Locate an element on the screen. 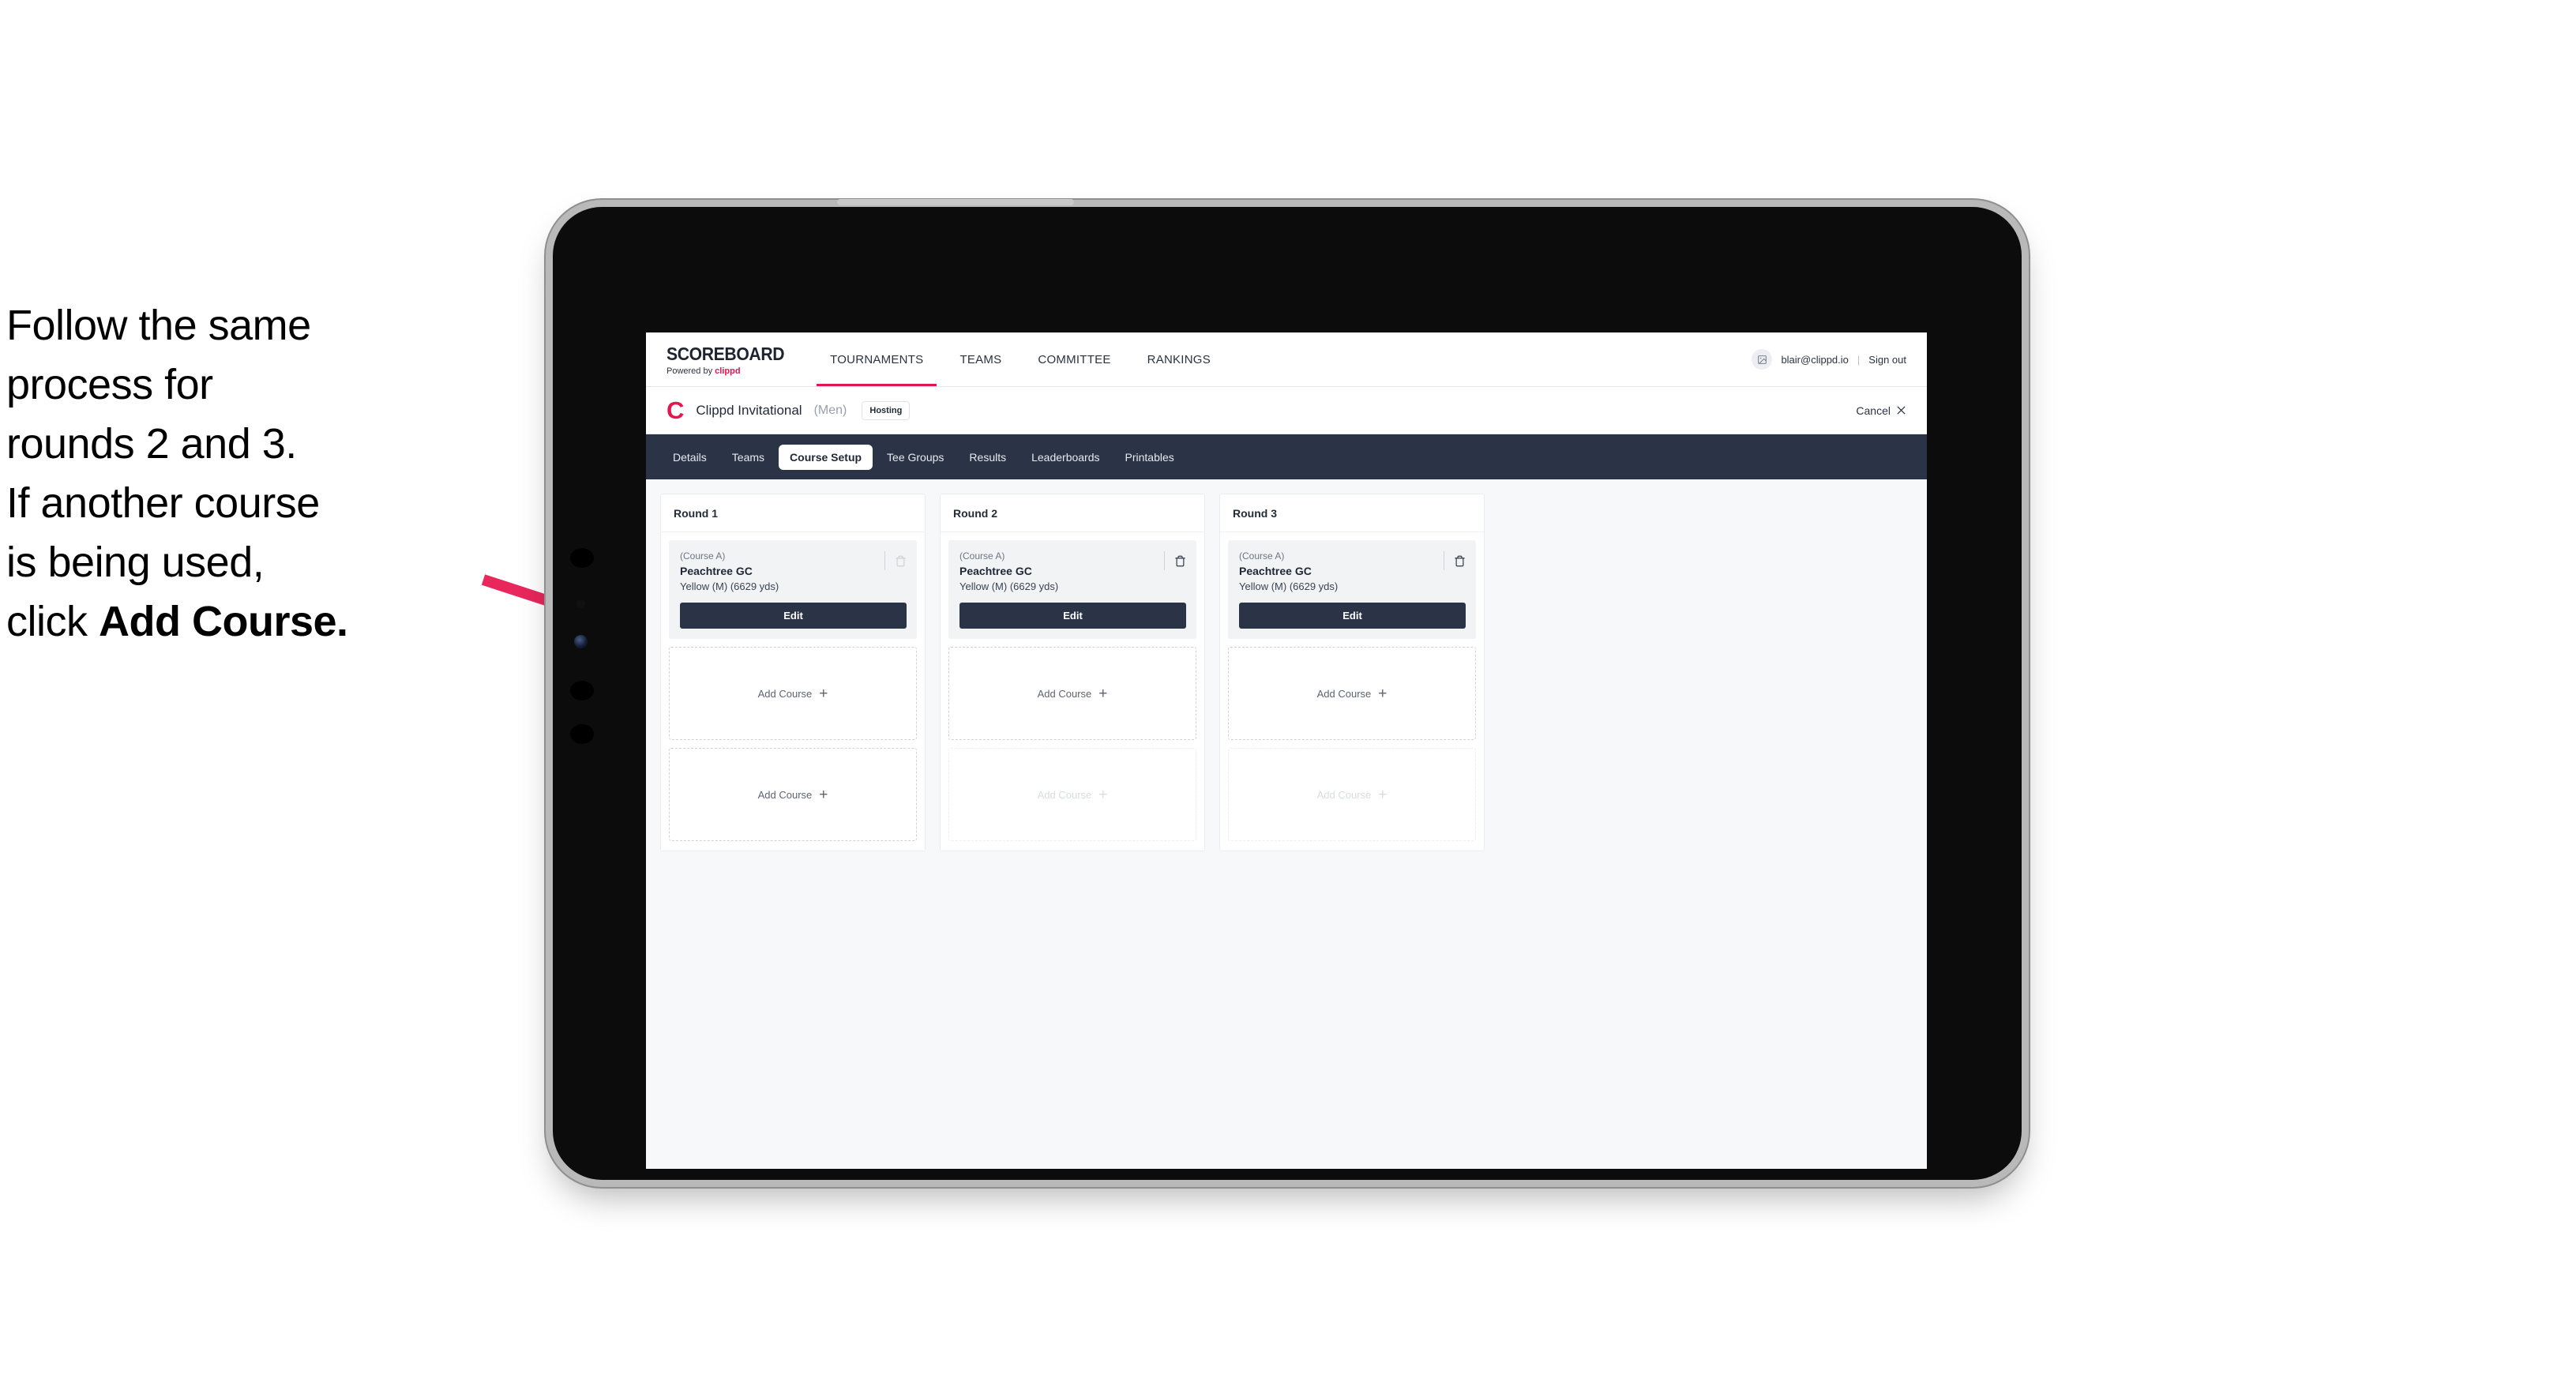 This screenshot has height=1386, width=2576. powered-by-label: Powered by clippd is located at coordinates (730, 371).